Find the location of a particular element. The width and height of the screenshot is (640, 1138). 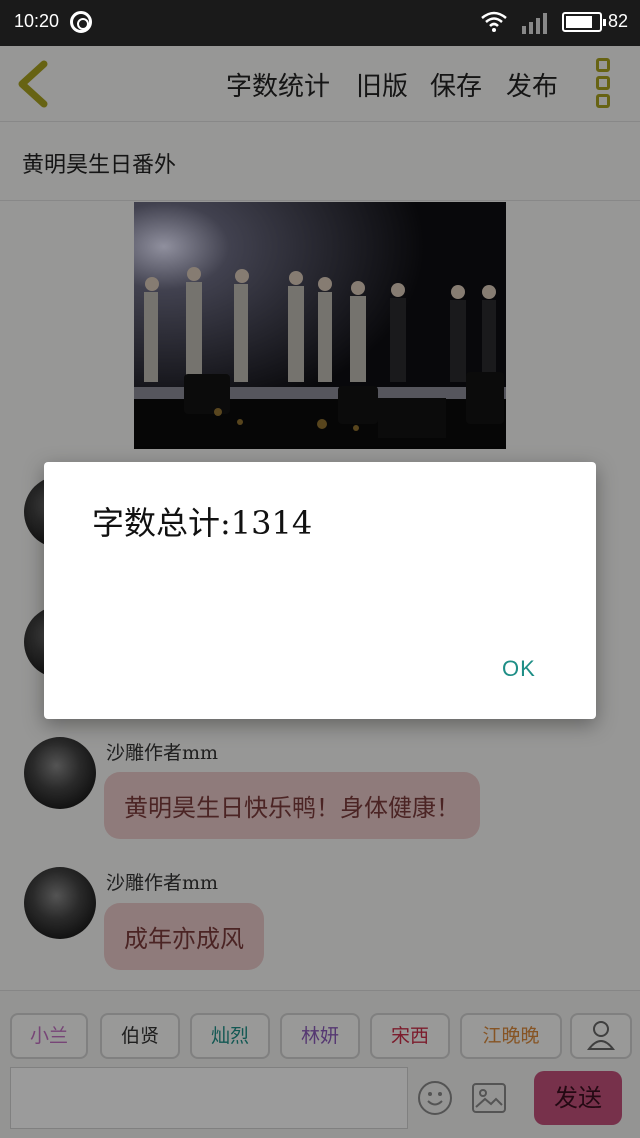

status-bar: 10:20 82 is located at coordinates (320, 23).